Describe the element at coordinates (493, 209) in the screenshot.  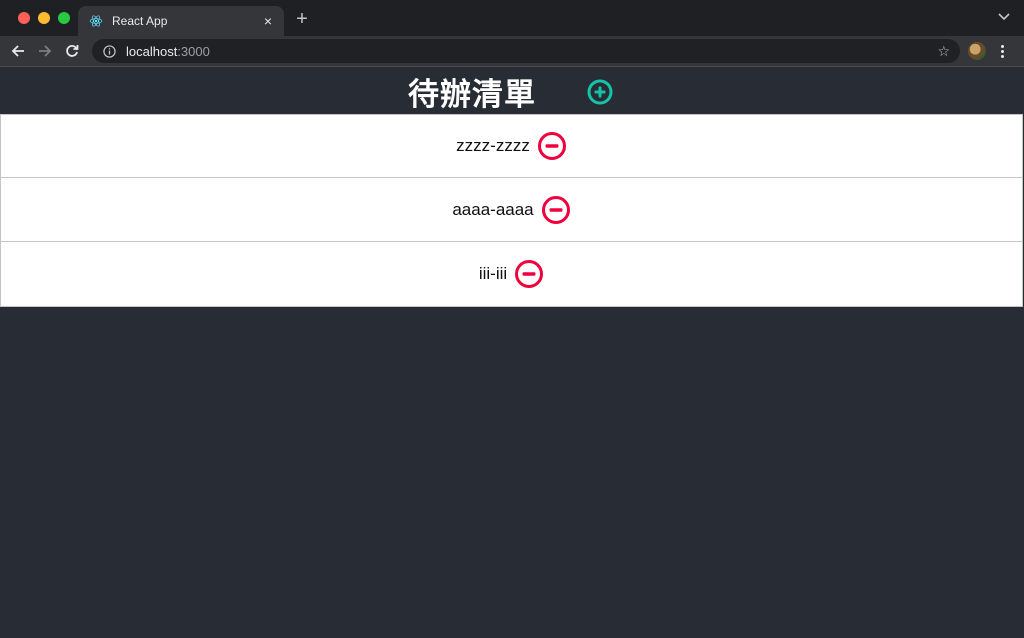
I see `todo-text: aaaa-aaaa` at that location.